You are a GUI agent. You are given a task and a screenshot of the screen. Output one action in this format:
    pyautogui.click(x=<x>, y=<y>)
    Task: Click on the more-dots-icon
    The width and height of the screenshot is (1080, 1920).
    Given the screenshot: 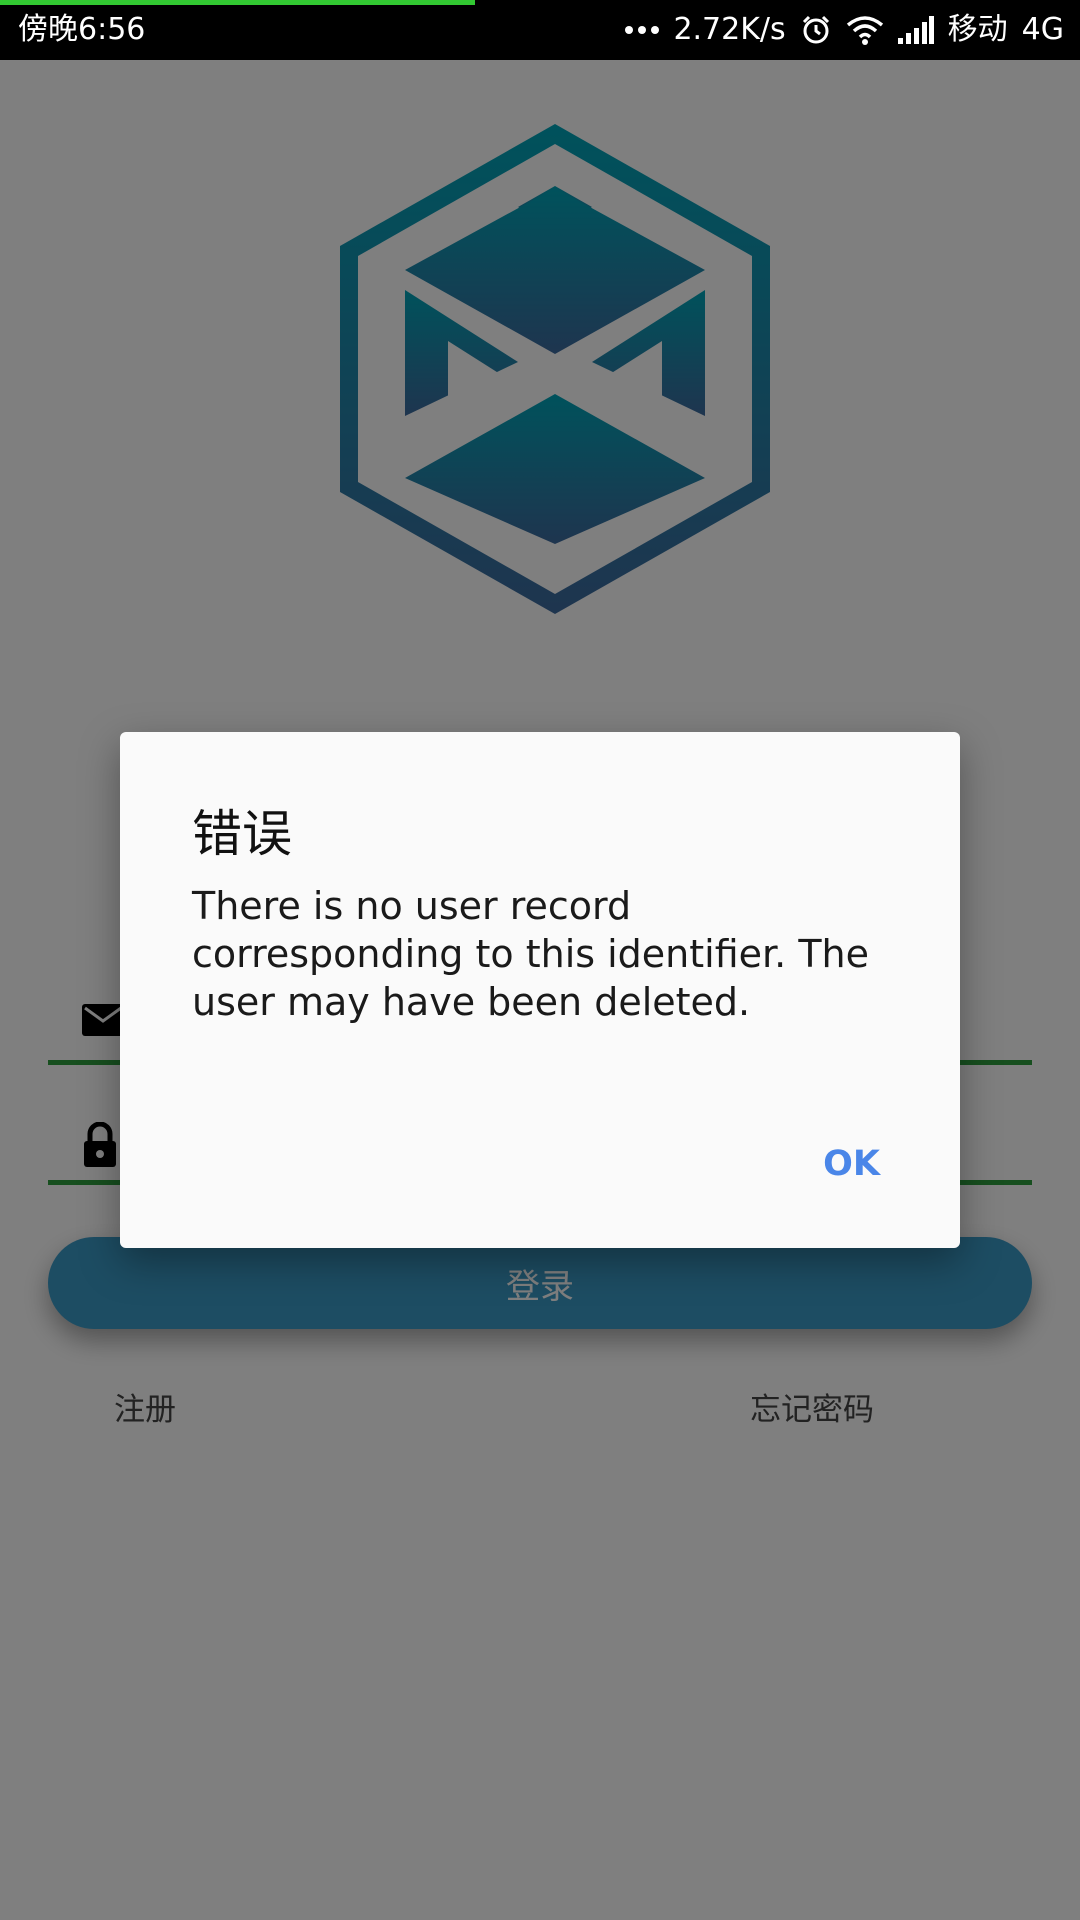 What is the action you would take?
    pyautogui.click(x=642, y=30)
    